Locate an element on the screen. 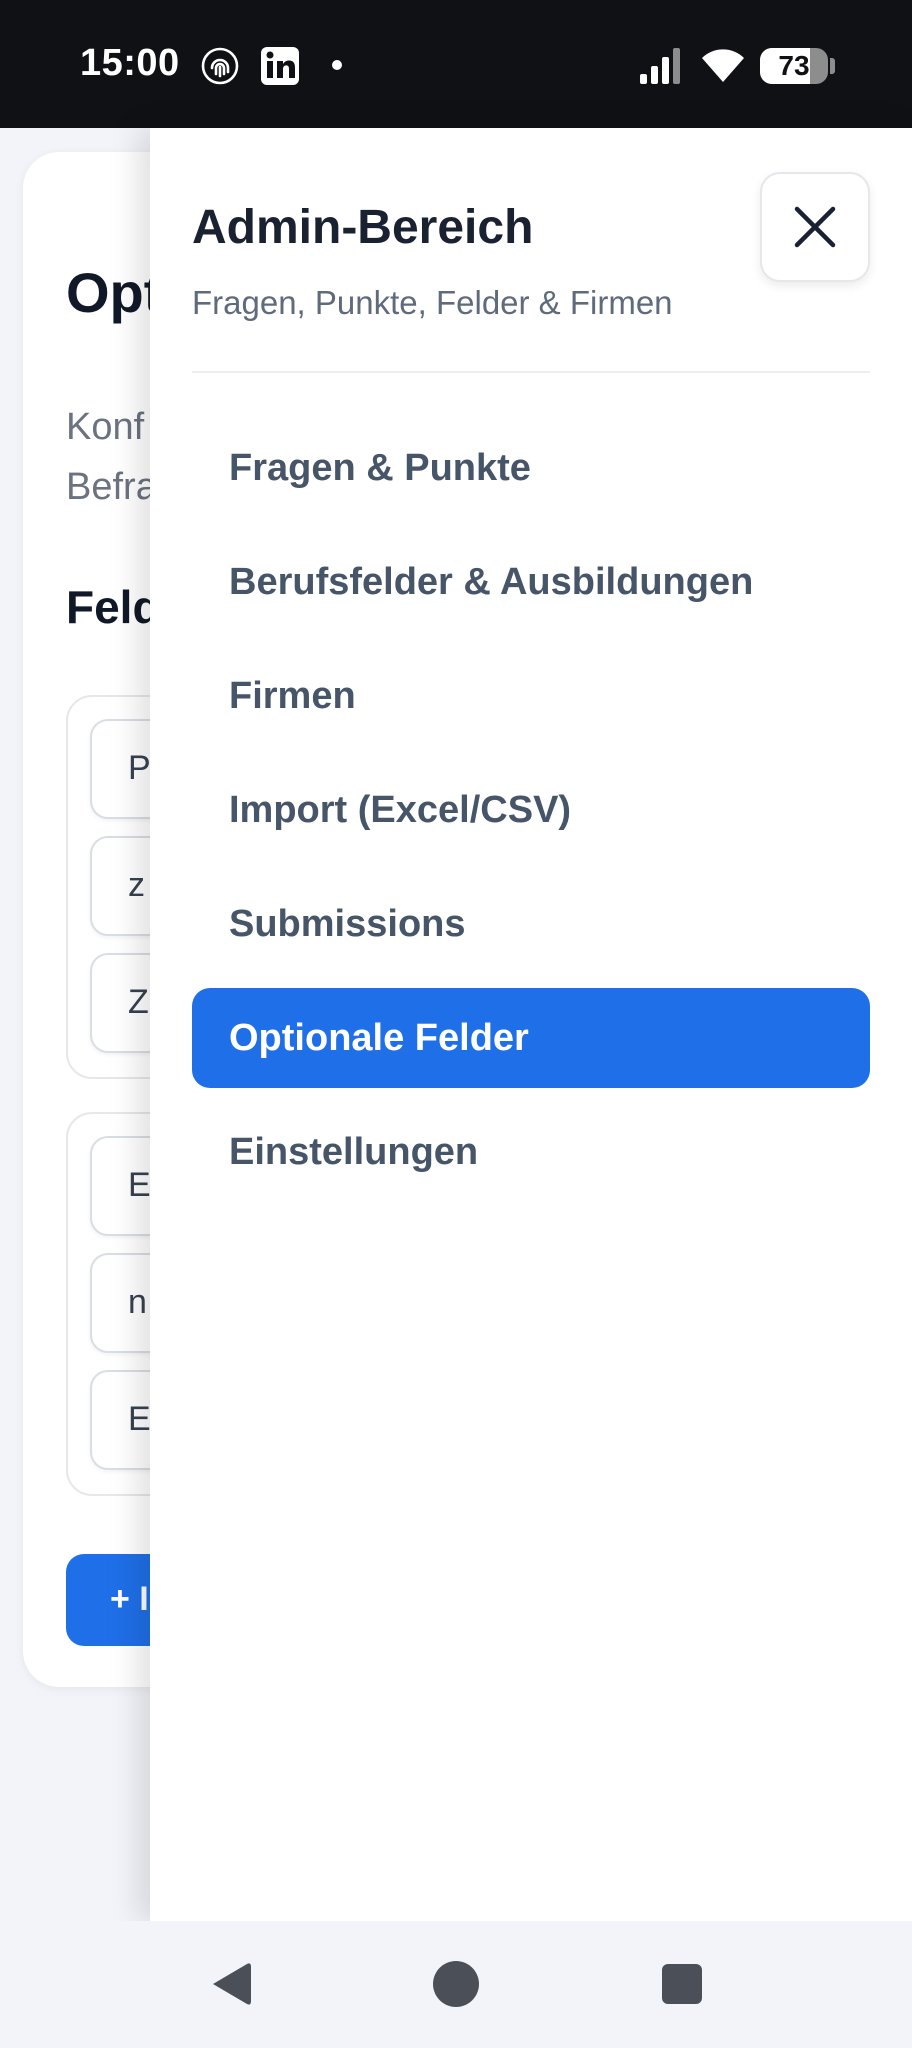 The width and height of the screenshot is (912, 2048). nav-item-label: Einstellungen is located at coordinates (354, 1151).